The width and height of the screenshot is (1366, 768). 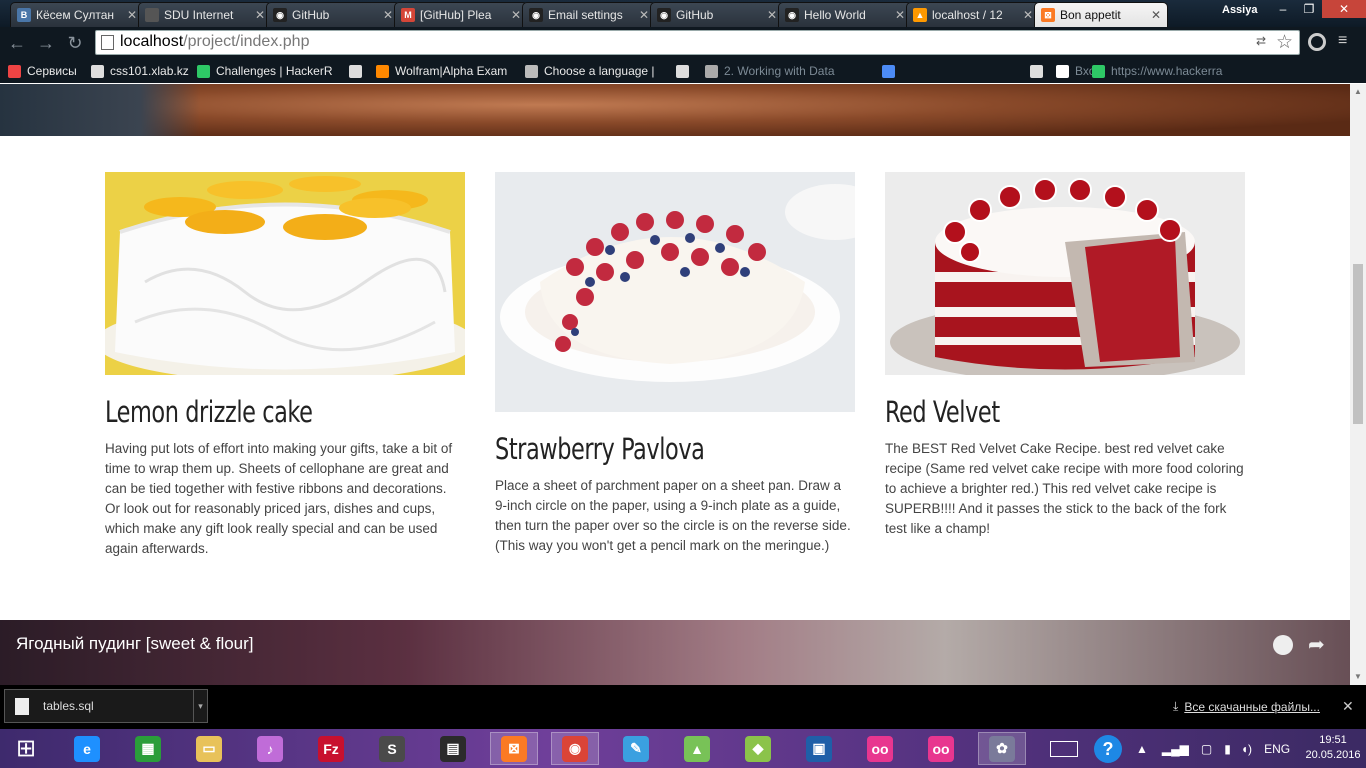 I want to click on bookmark-item: css101.xlab.kz, so click(x=140, y=71).